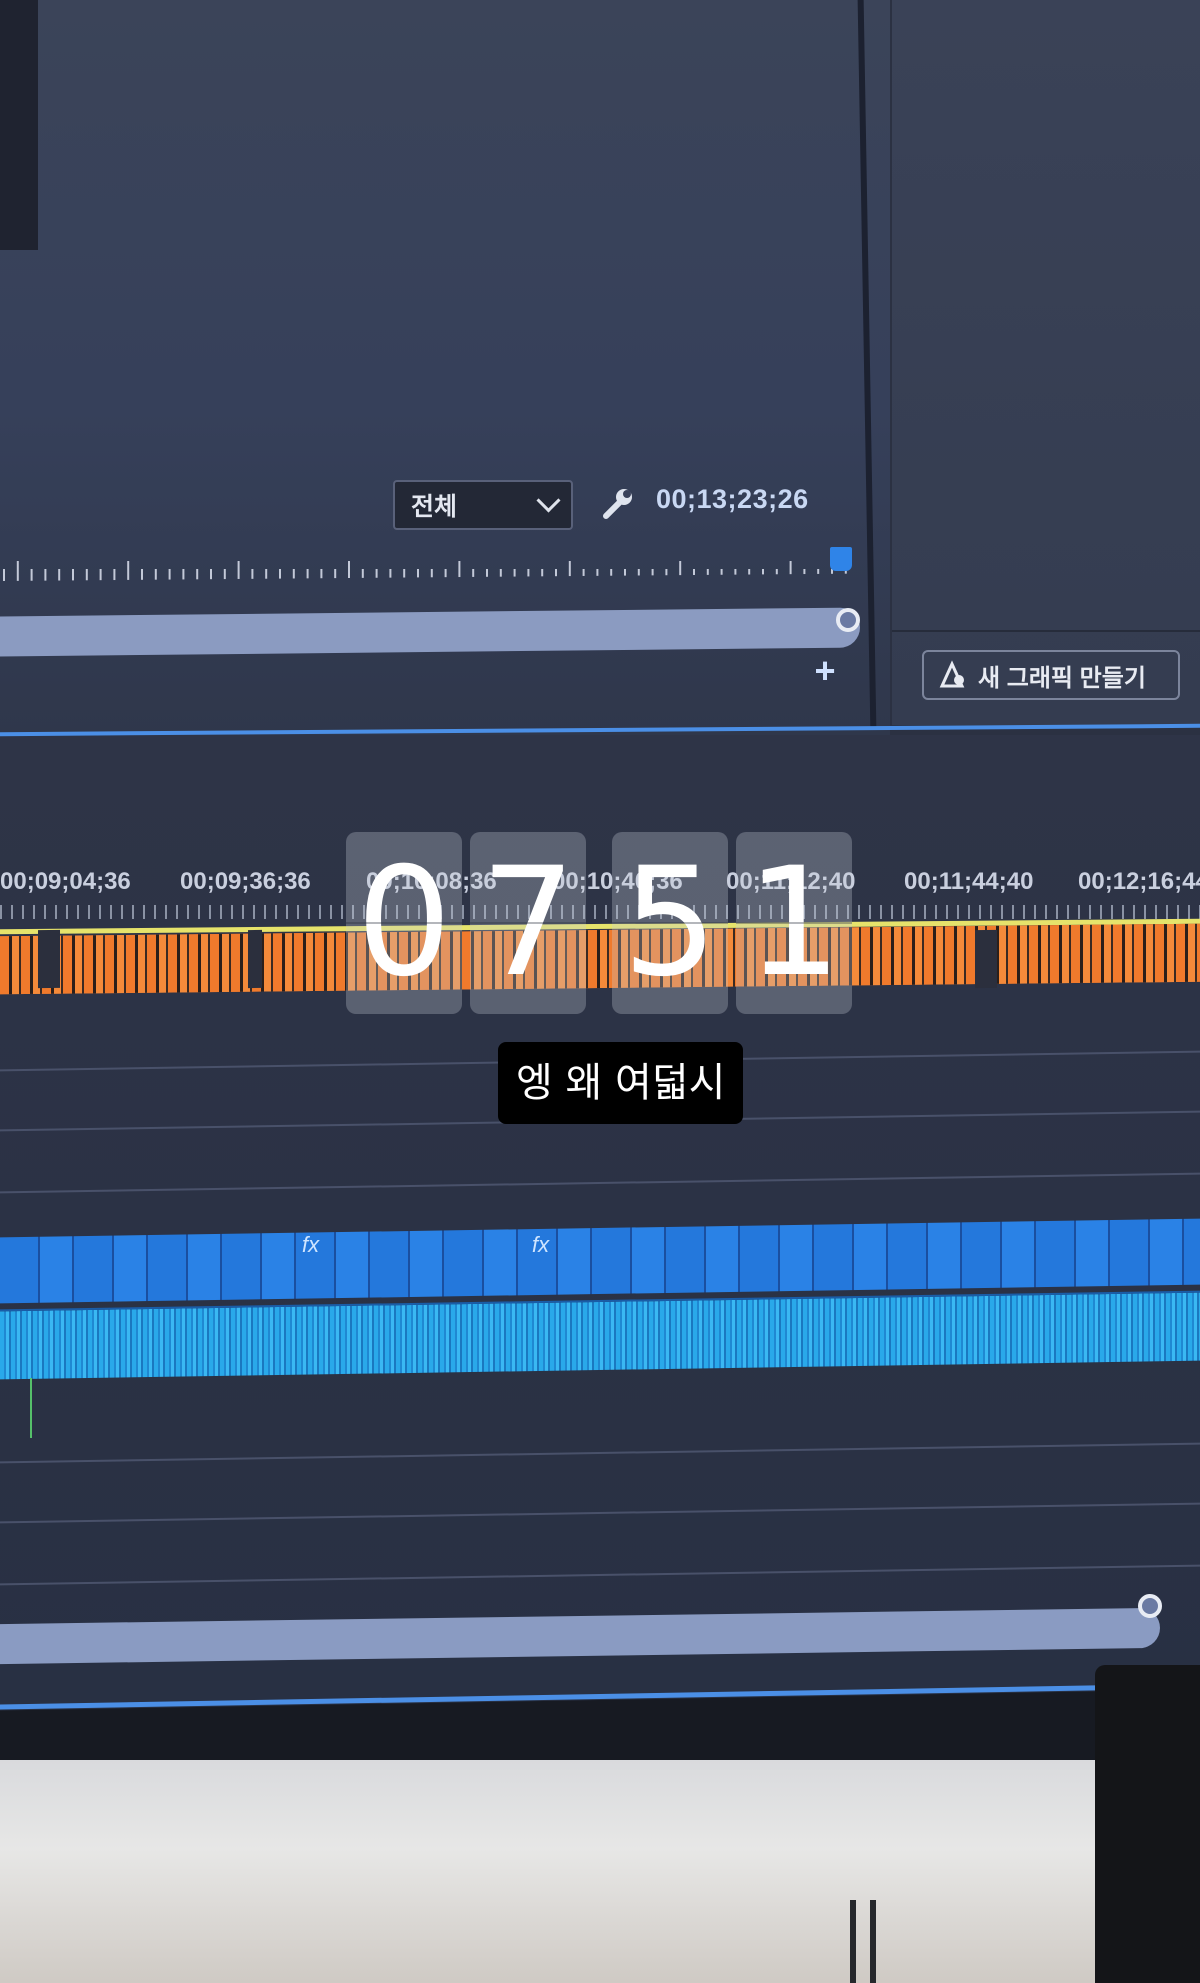 The image size is (1200, 1983). Describe the element at coordinates (434, 507) in the screenshot. I see `fit-zoom-value: 전체` at that location.